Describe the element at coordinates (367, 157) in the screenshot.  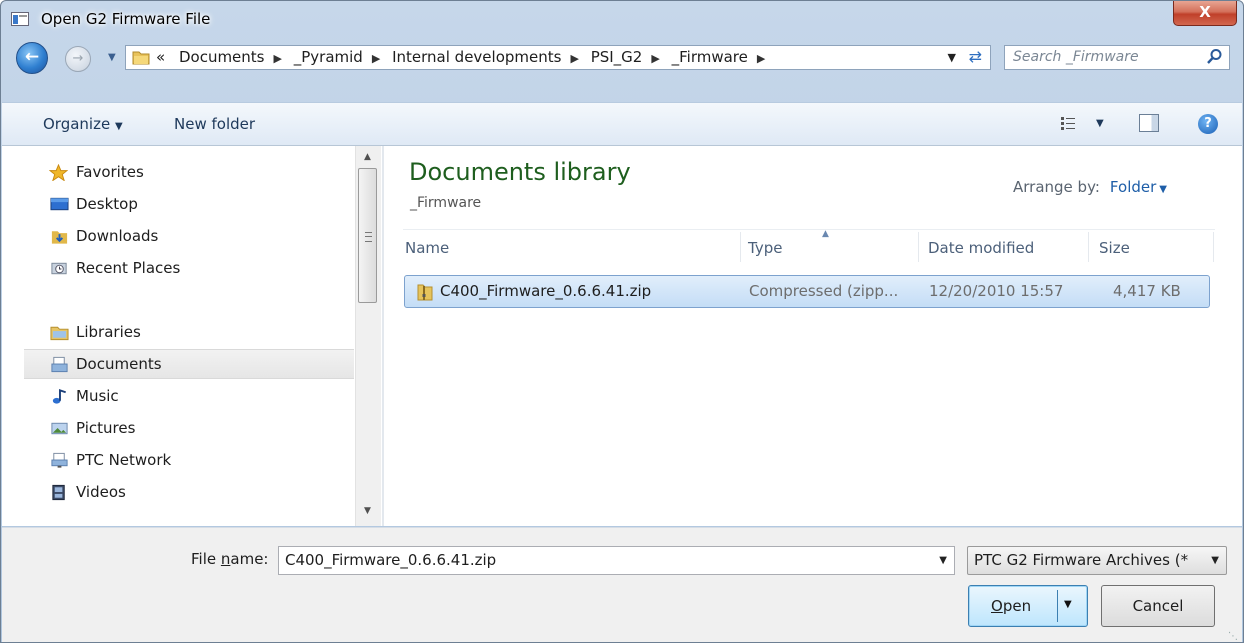
I see `scroll-up-icon: ▲` at that location.